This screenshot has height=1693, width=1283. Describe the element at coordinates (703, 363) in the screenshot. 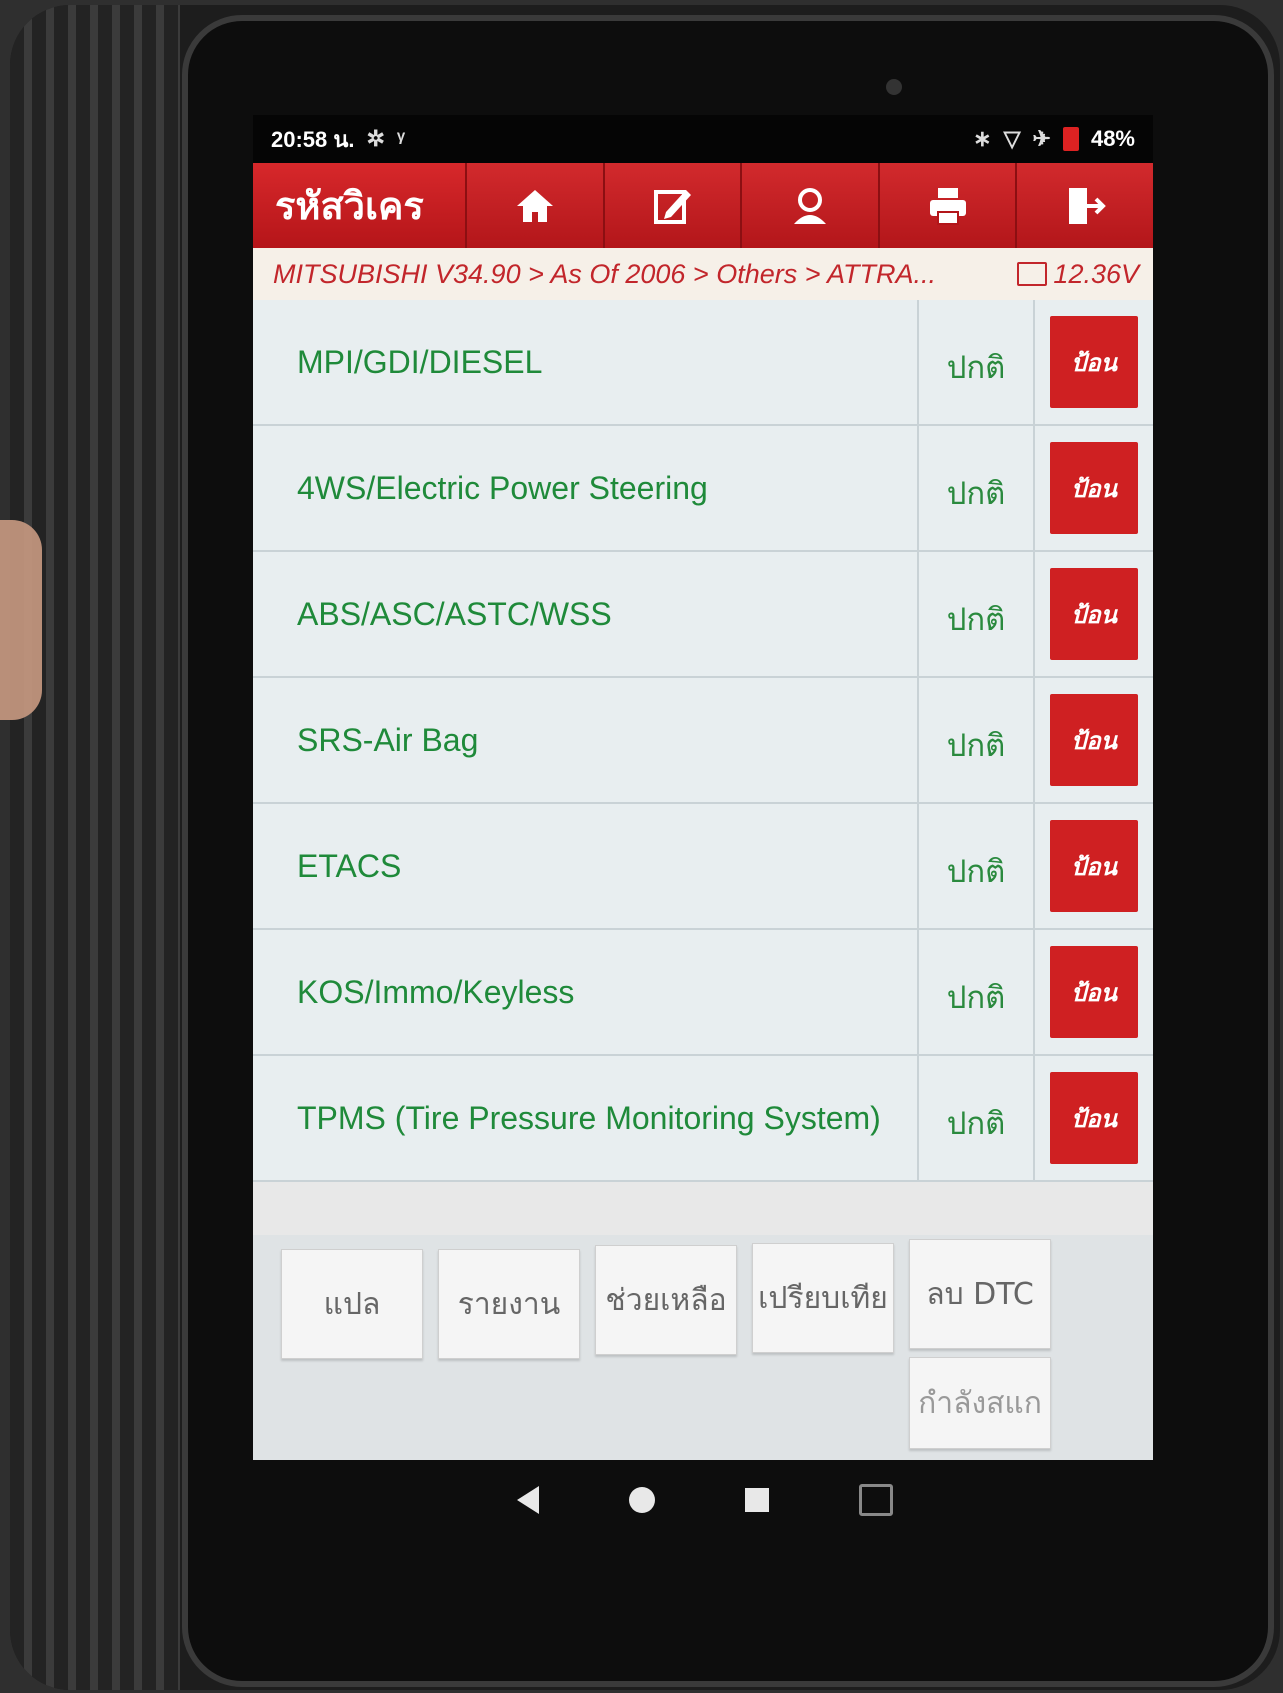

I see `system-row: MPI/GDI/DIESEL ปกติ ป้อน` at that location.